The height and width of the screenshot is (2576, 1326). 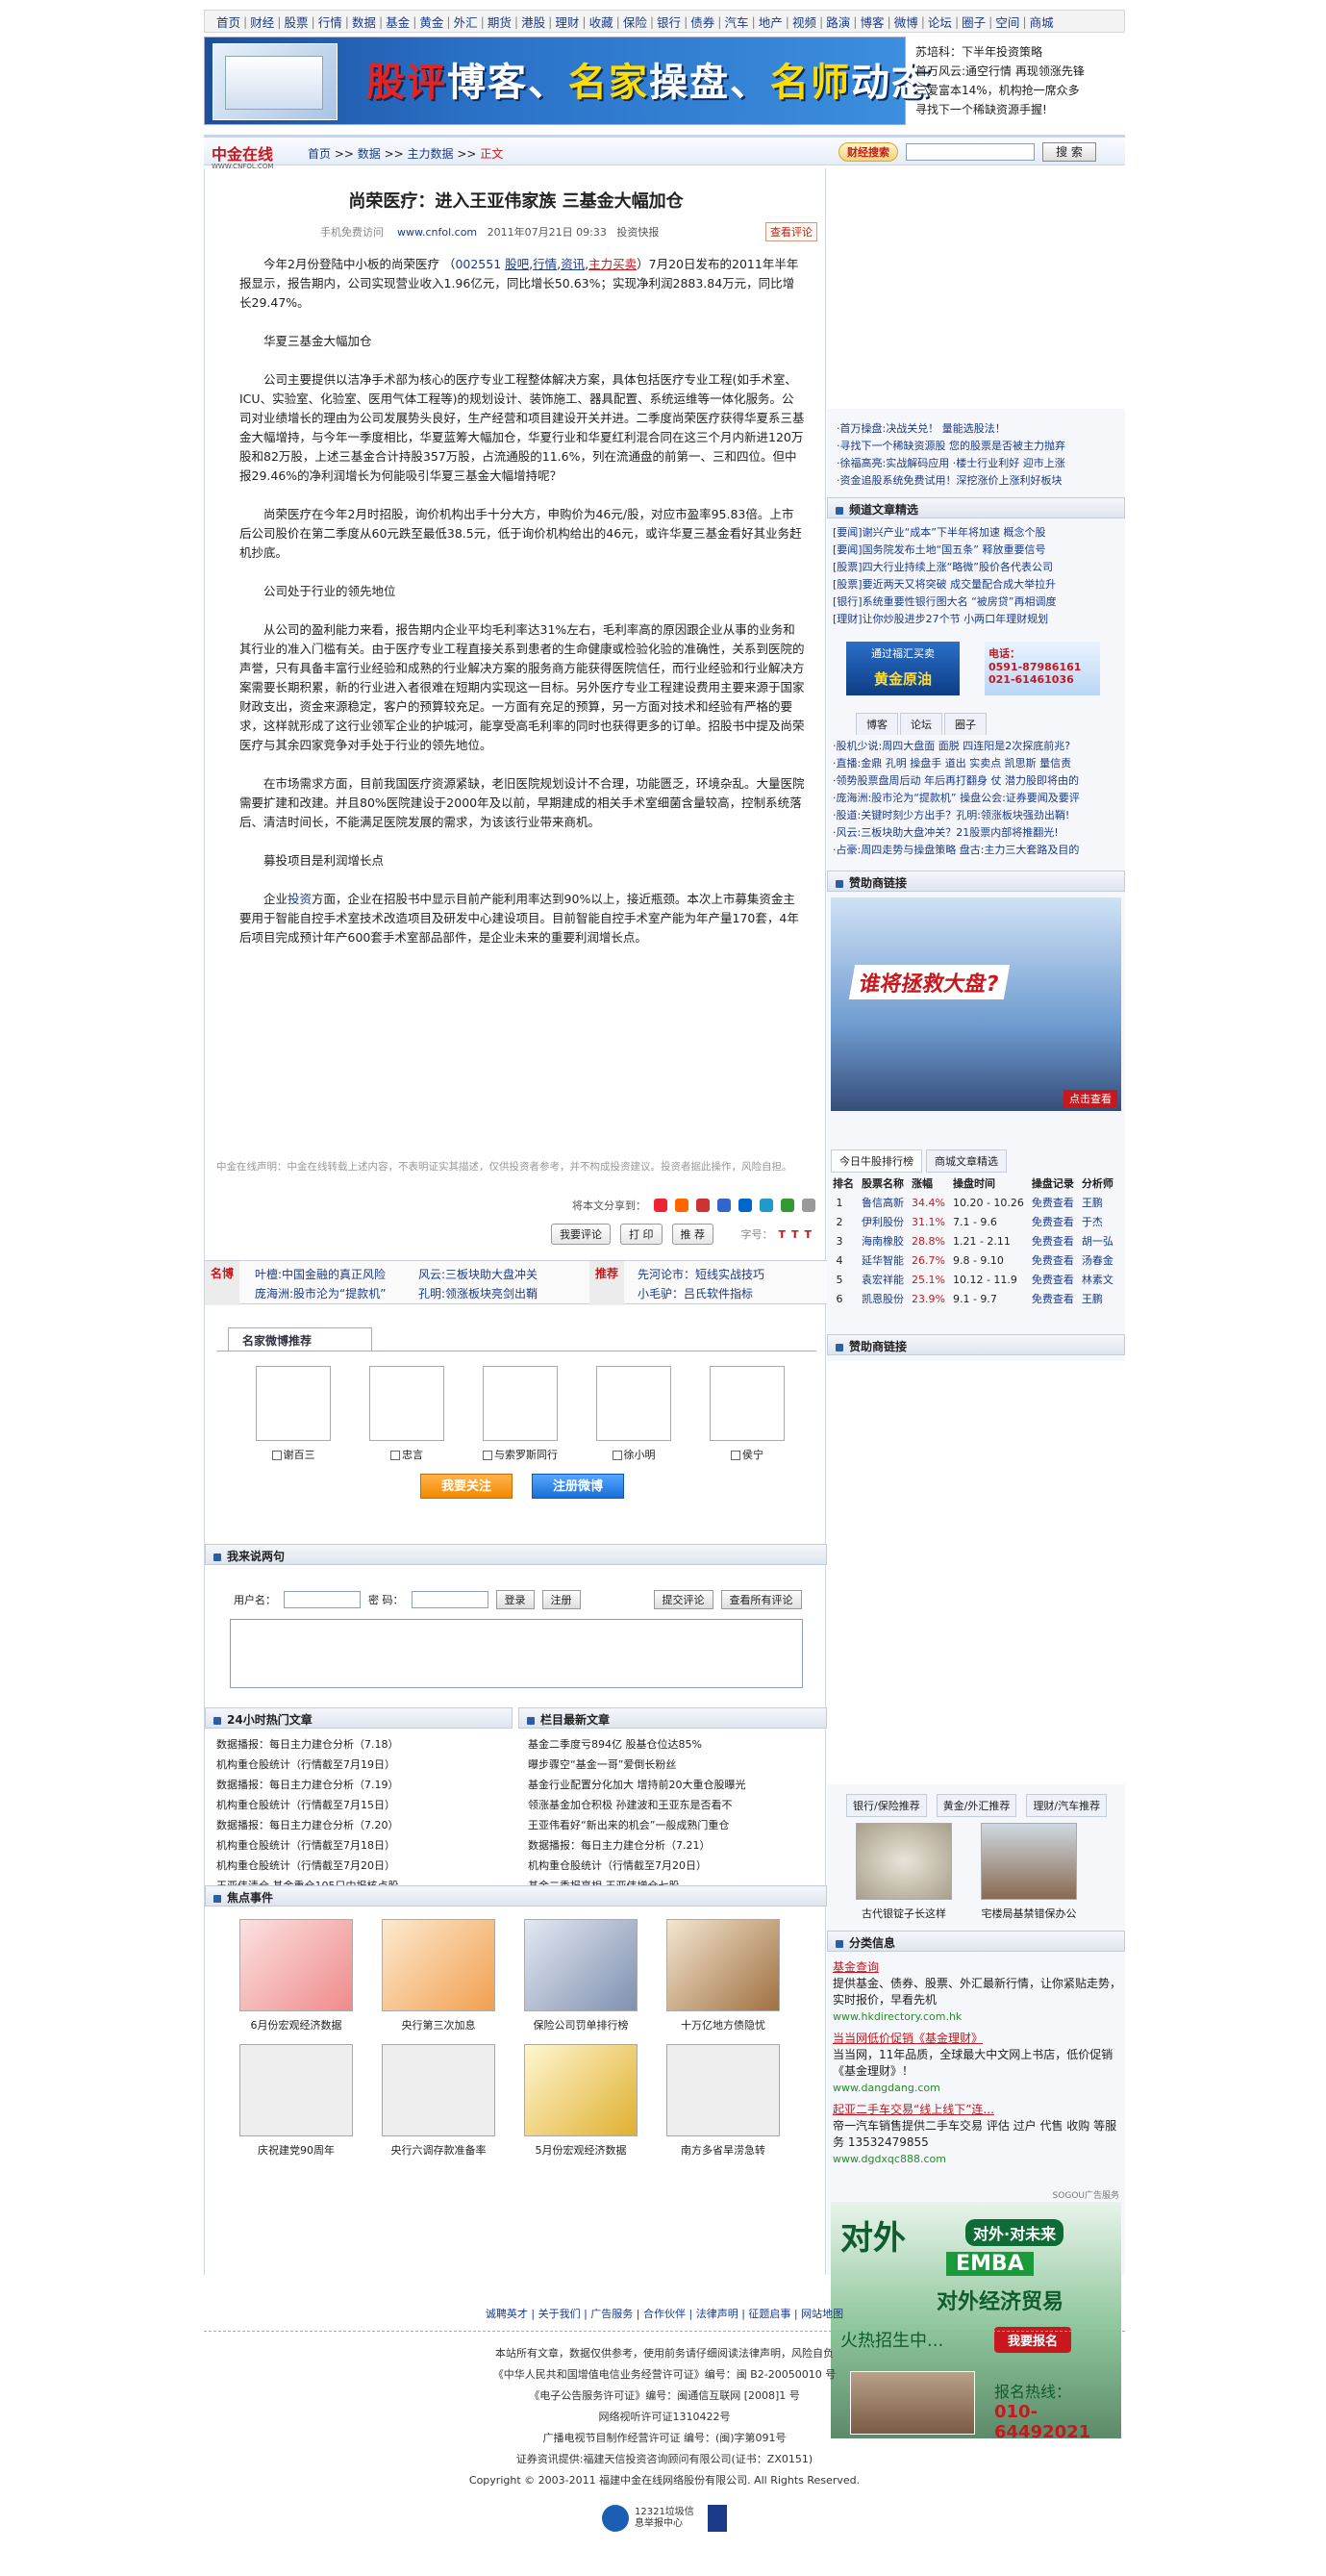 I want to click on stock-link-trades: 主力买卖, so click(x=612, y=264).